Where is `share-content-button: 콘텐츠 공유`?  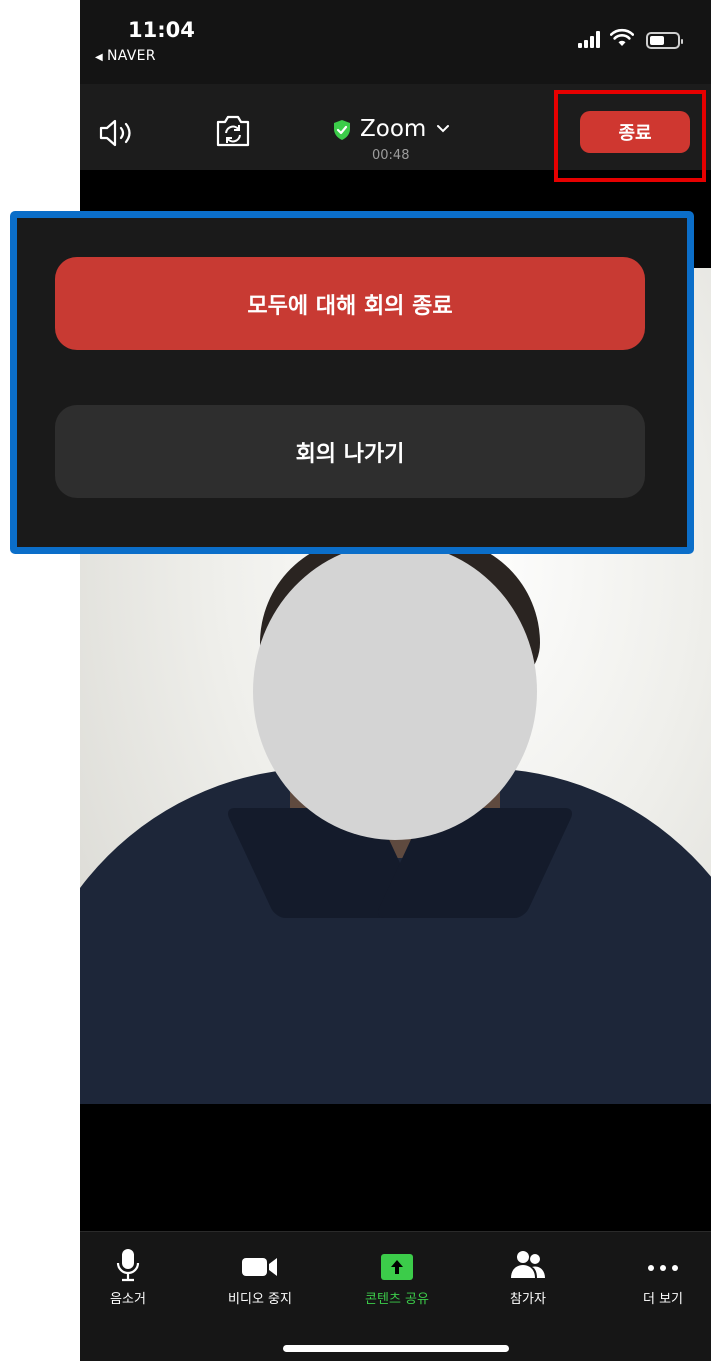
share-content-button: 콘텐츠 공유 is located at coordinates (397, 1278).